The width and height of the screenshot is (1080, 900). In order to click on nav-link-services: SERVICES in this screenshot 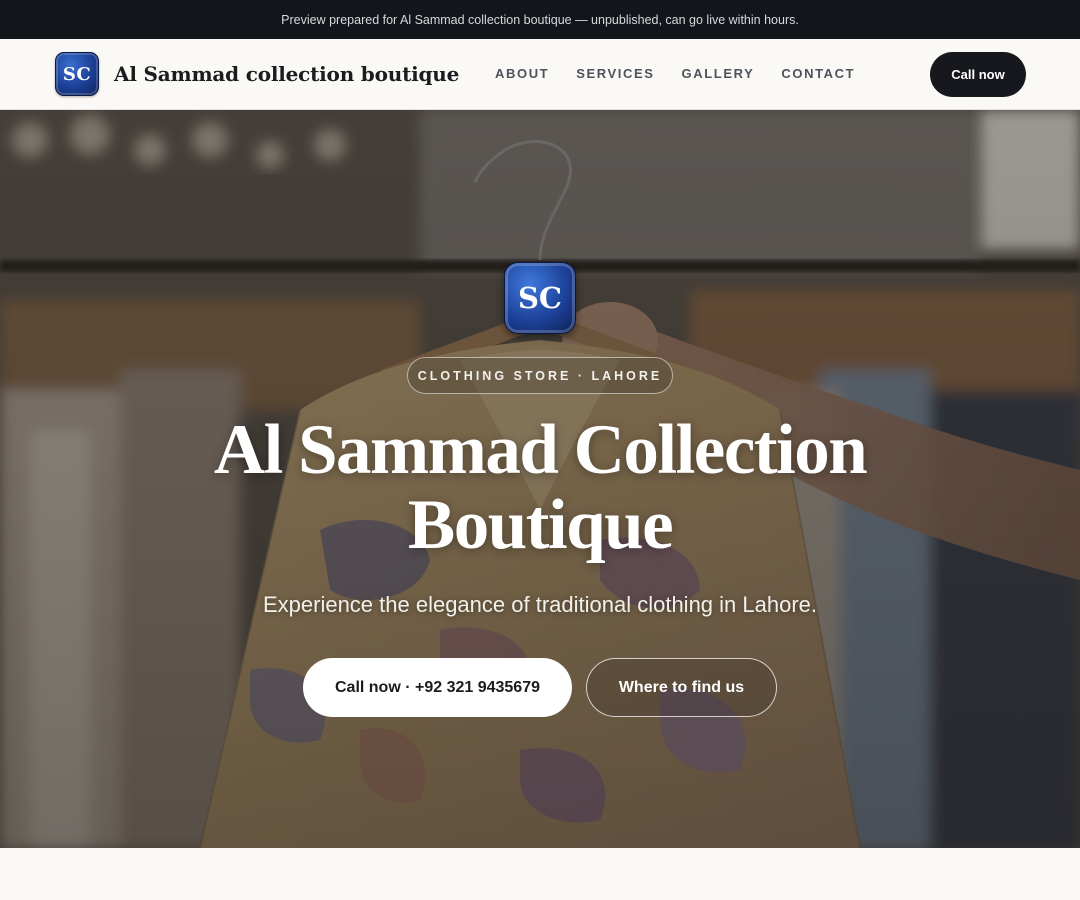, I will do `click(615, 73)`.